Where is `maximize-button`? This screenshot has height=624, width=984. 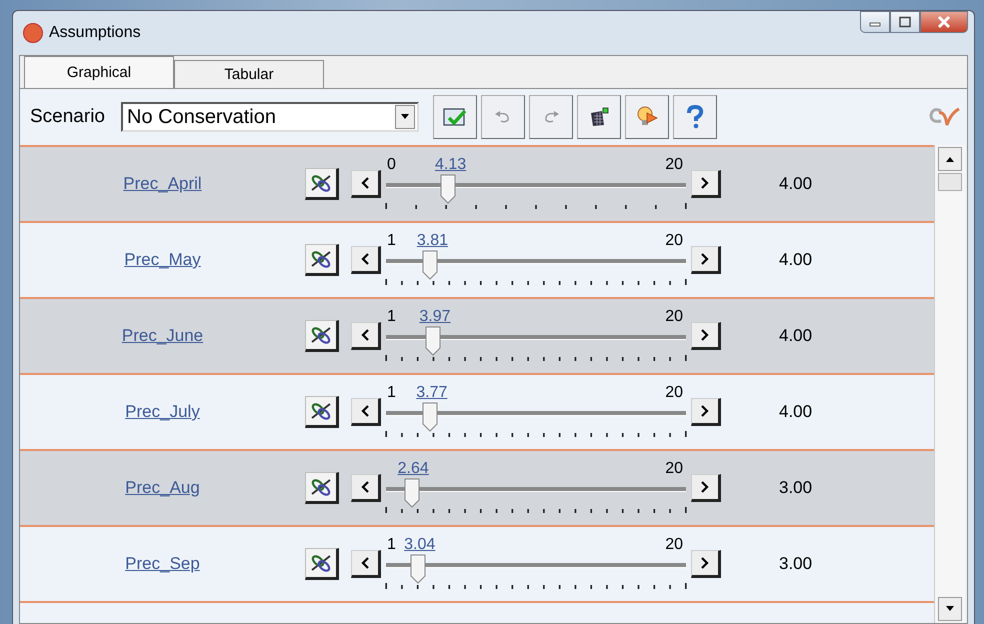 maximize-button is located at coordinates (905, 22).